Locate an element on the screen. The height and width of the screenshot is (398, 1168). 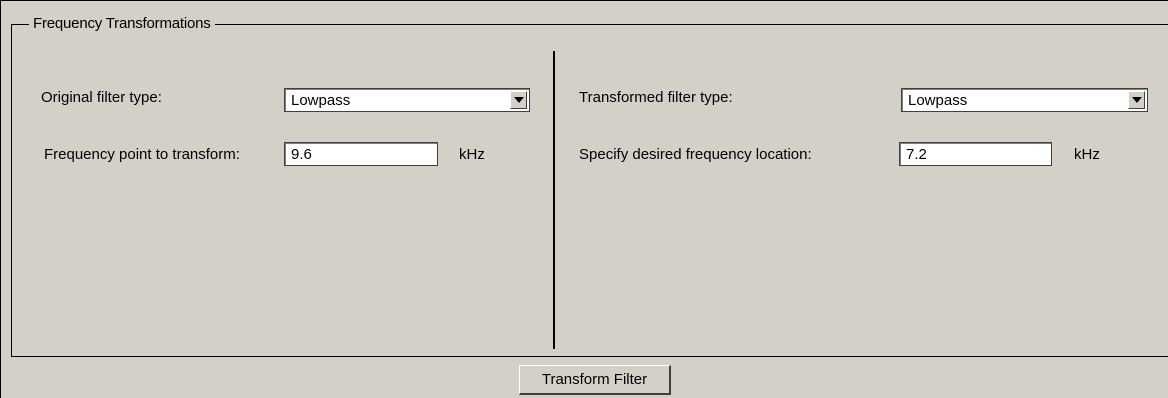
original-filter-type-select: Lowpass is located at coordinates (407, 100).